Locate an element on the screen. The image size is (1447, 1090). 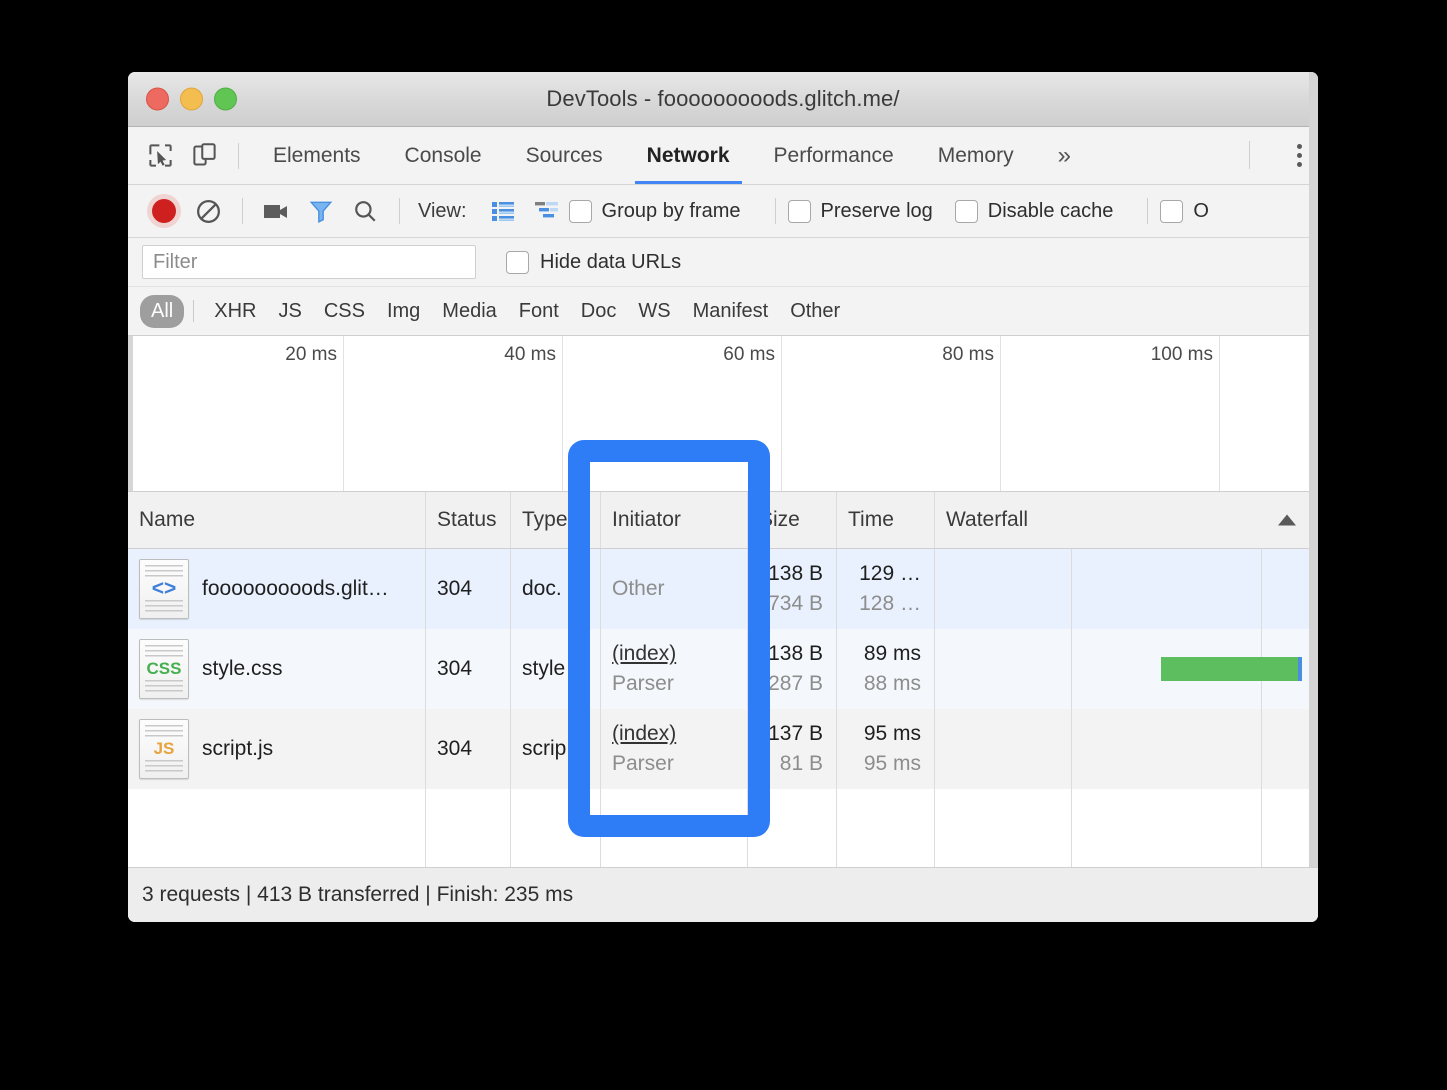
column-header-time: Time is located at coordinates (886, 520).